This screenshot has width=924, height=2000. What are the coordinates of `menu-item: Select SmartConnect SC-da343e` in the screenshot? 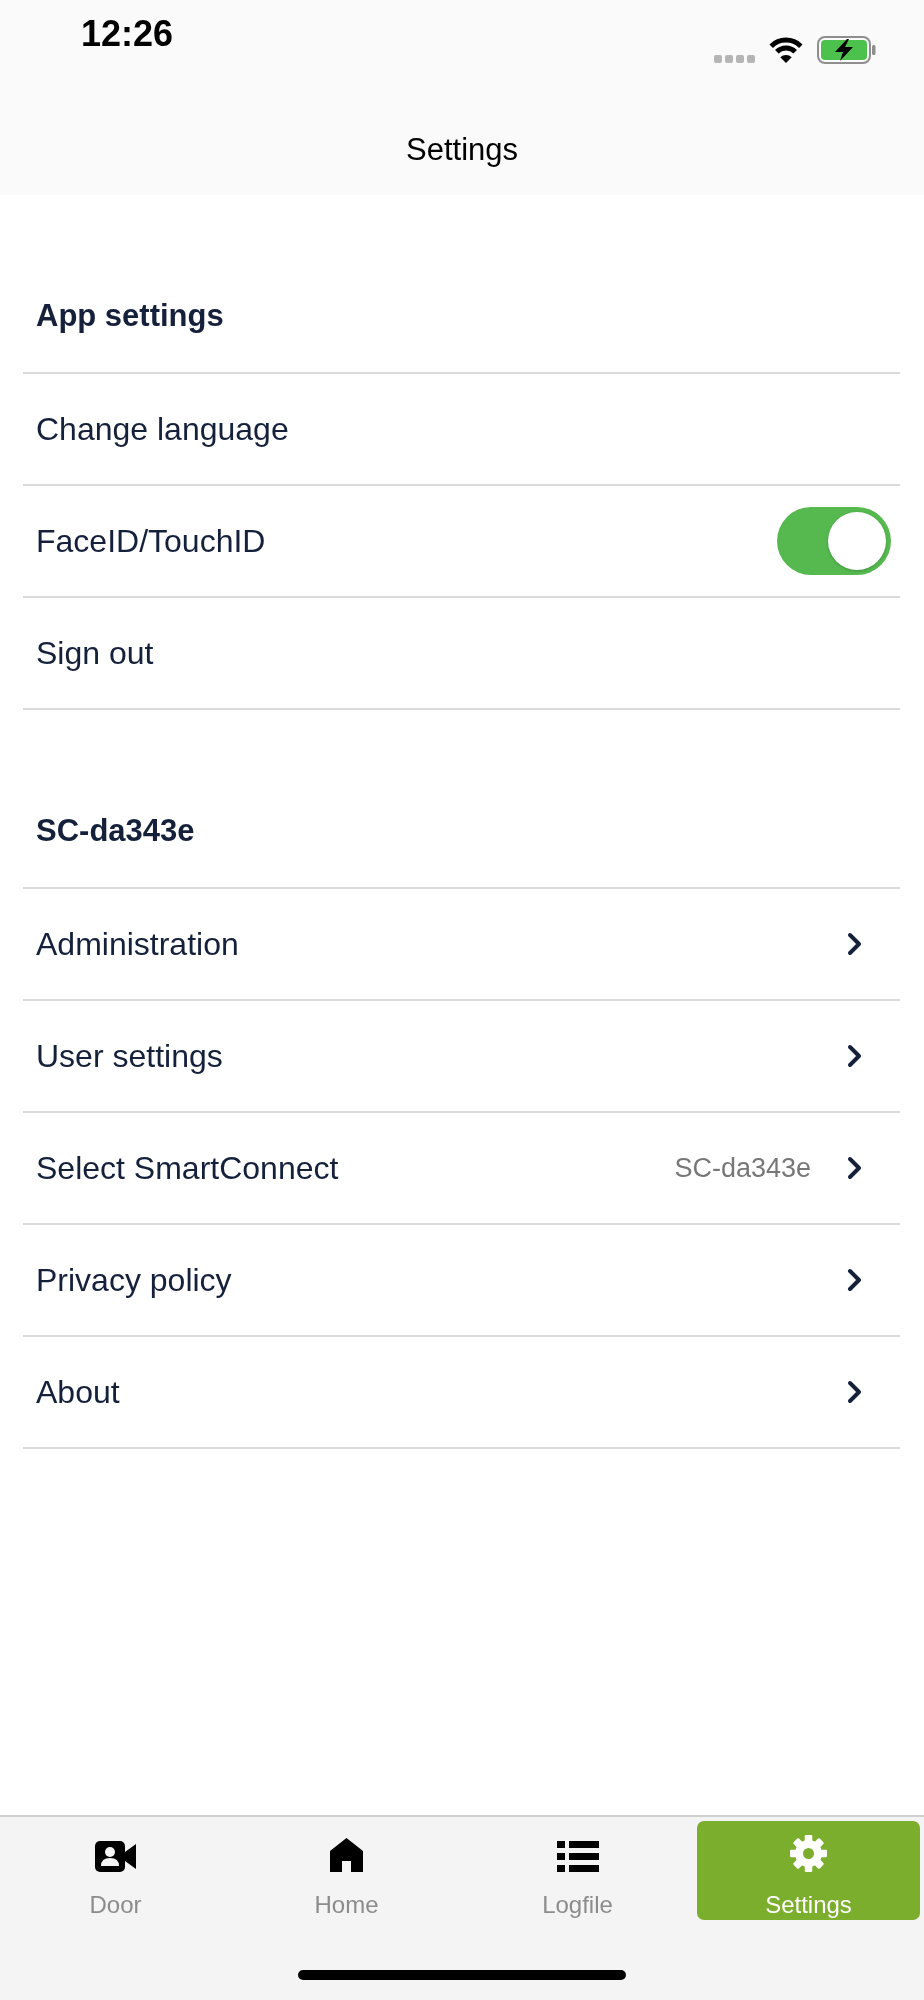 It's located at (461, 1168).